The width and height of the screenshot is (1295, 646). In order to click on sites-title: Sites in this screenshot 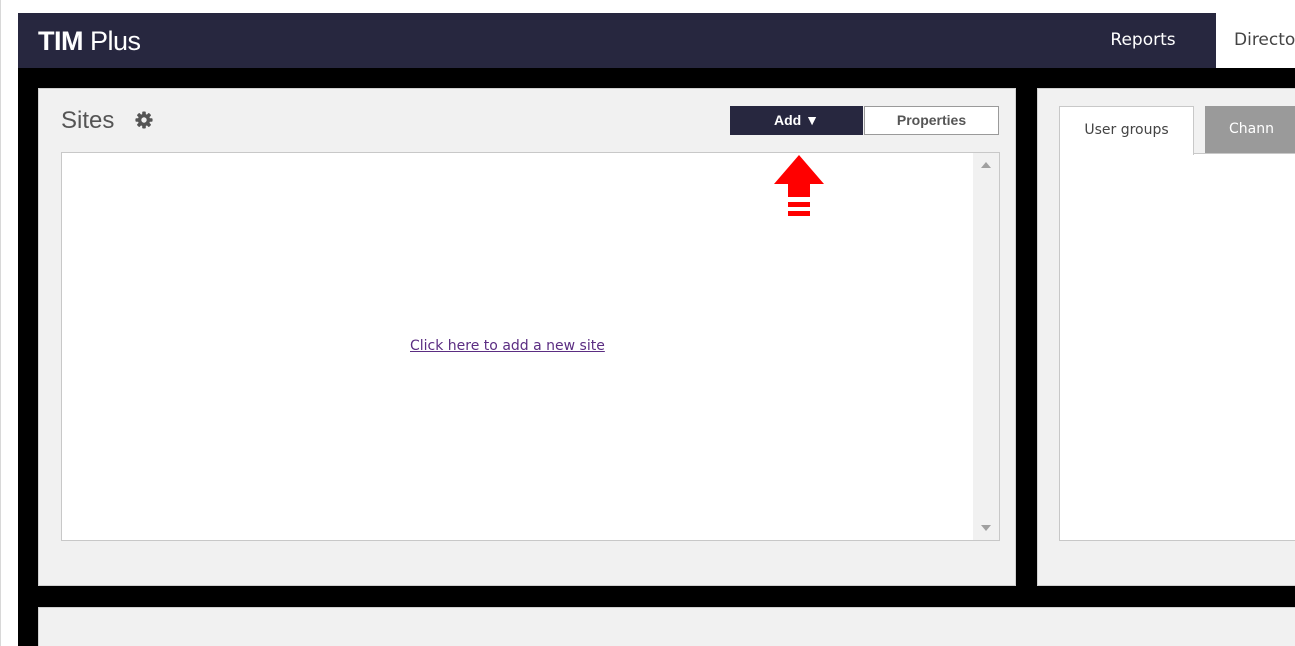, I will do `click(88, 120)`.